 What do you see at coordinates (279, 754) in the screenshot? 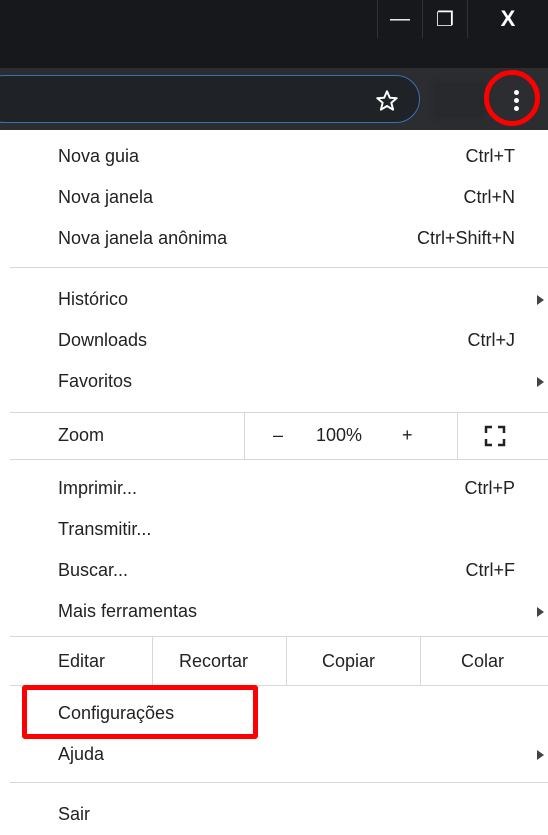
I see `menu-item-help: Ajuda` at bounding box center [279, 754].